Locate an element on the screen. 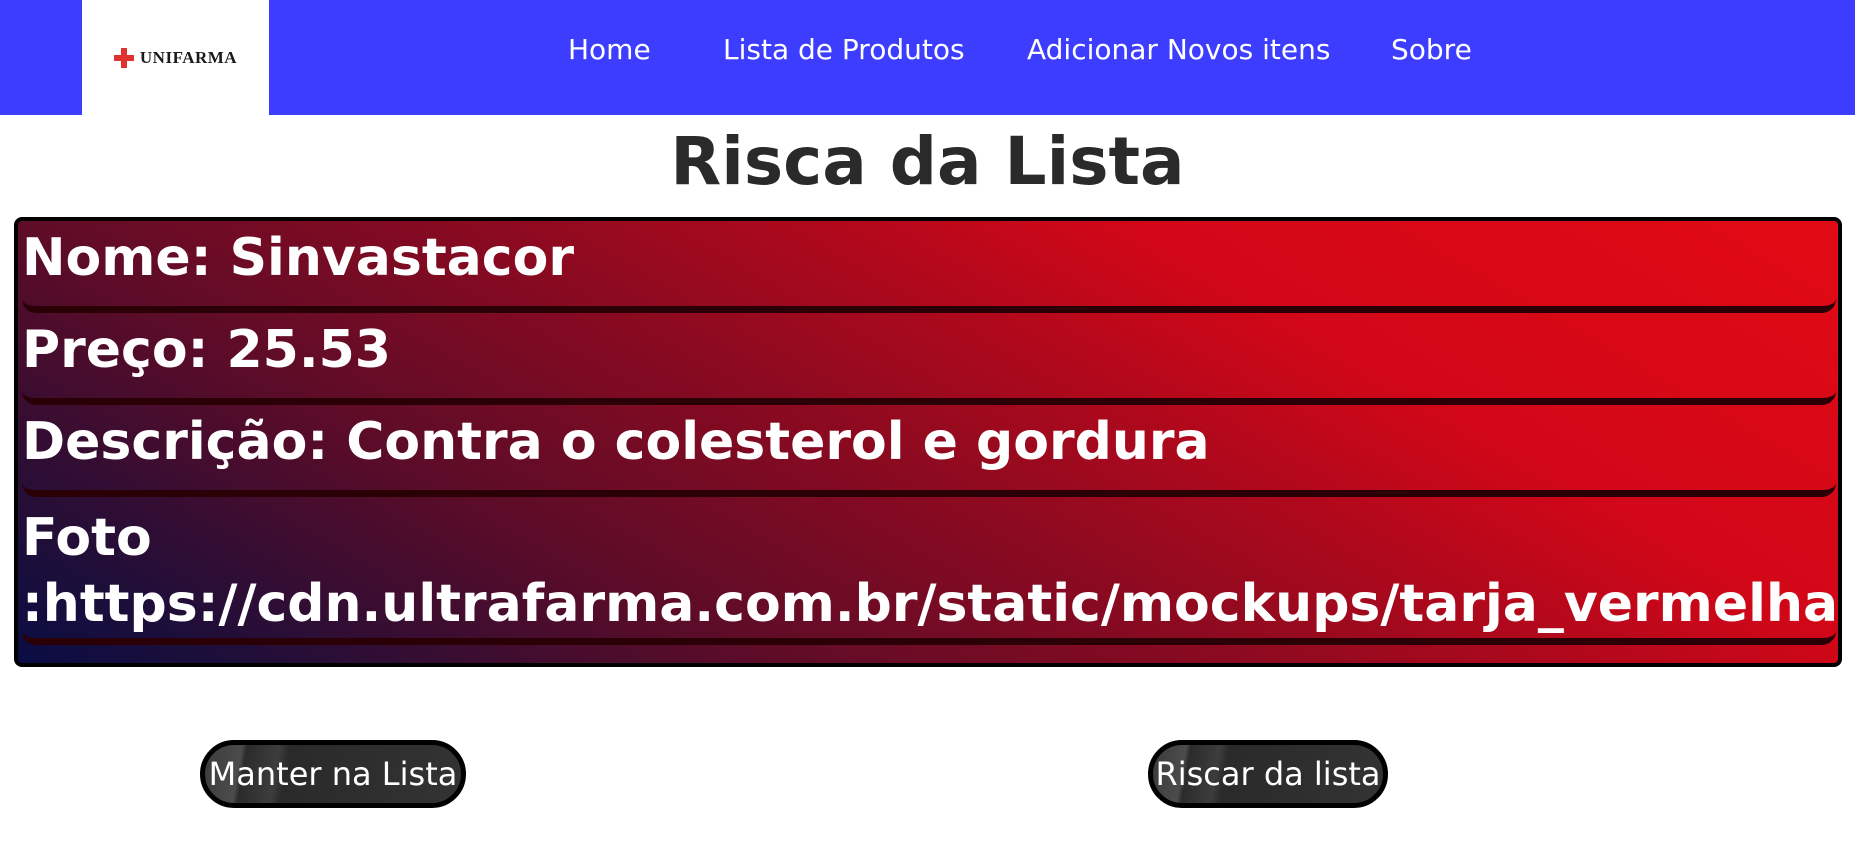 The height and width of the screenshot is (851, 1855). product-name-label: Nome: is located at coordinates (126, 258).